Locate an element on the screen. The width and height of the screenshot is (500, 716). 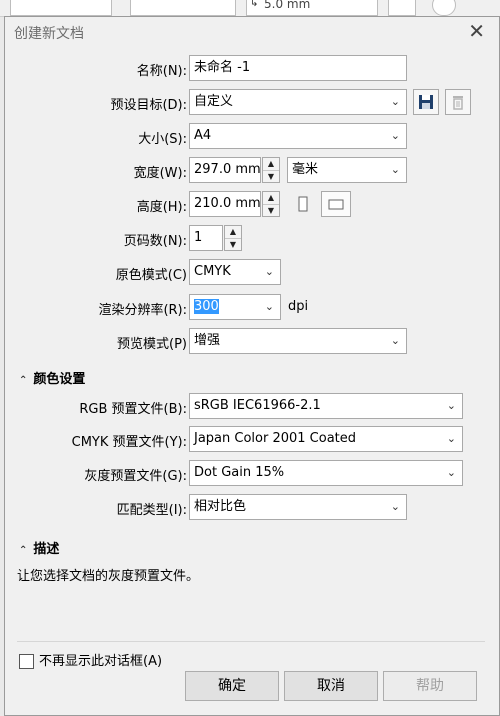
preset-label: 预设目标(D): is located at coordinates (148, 105).